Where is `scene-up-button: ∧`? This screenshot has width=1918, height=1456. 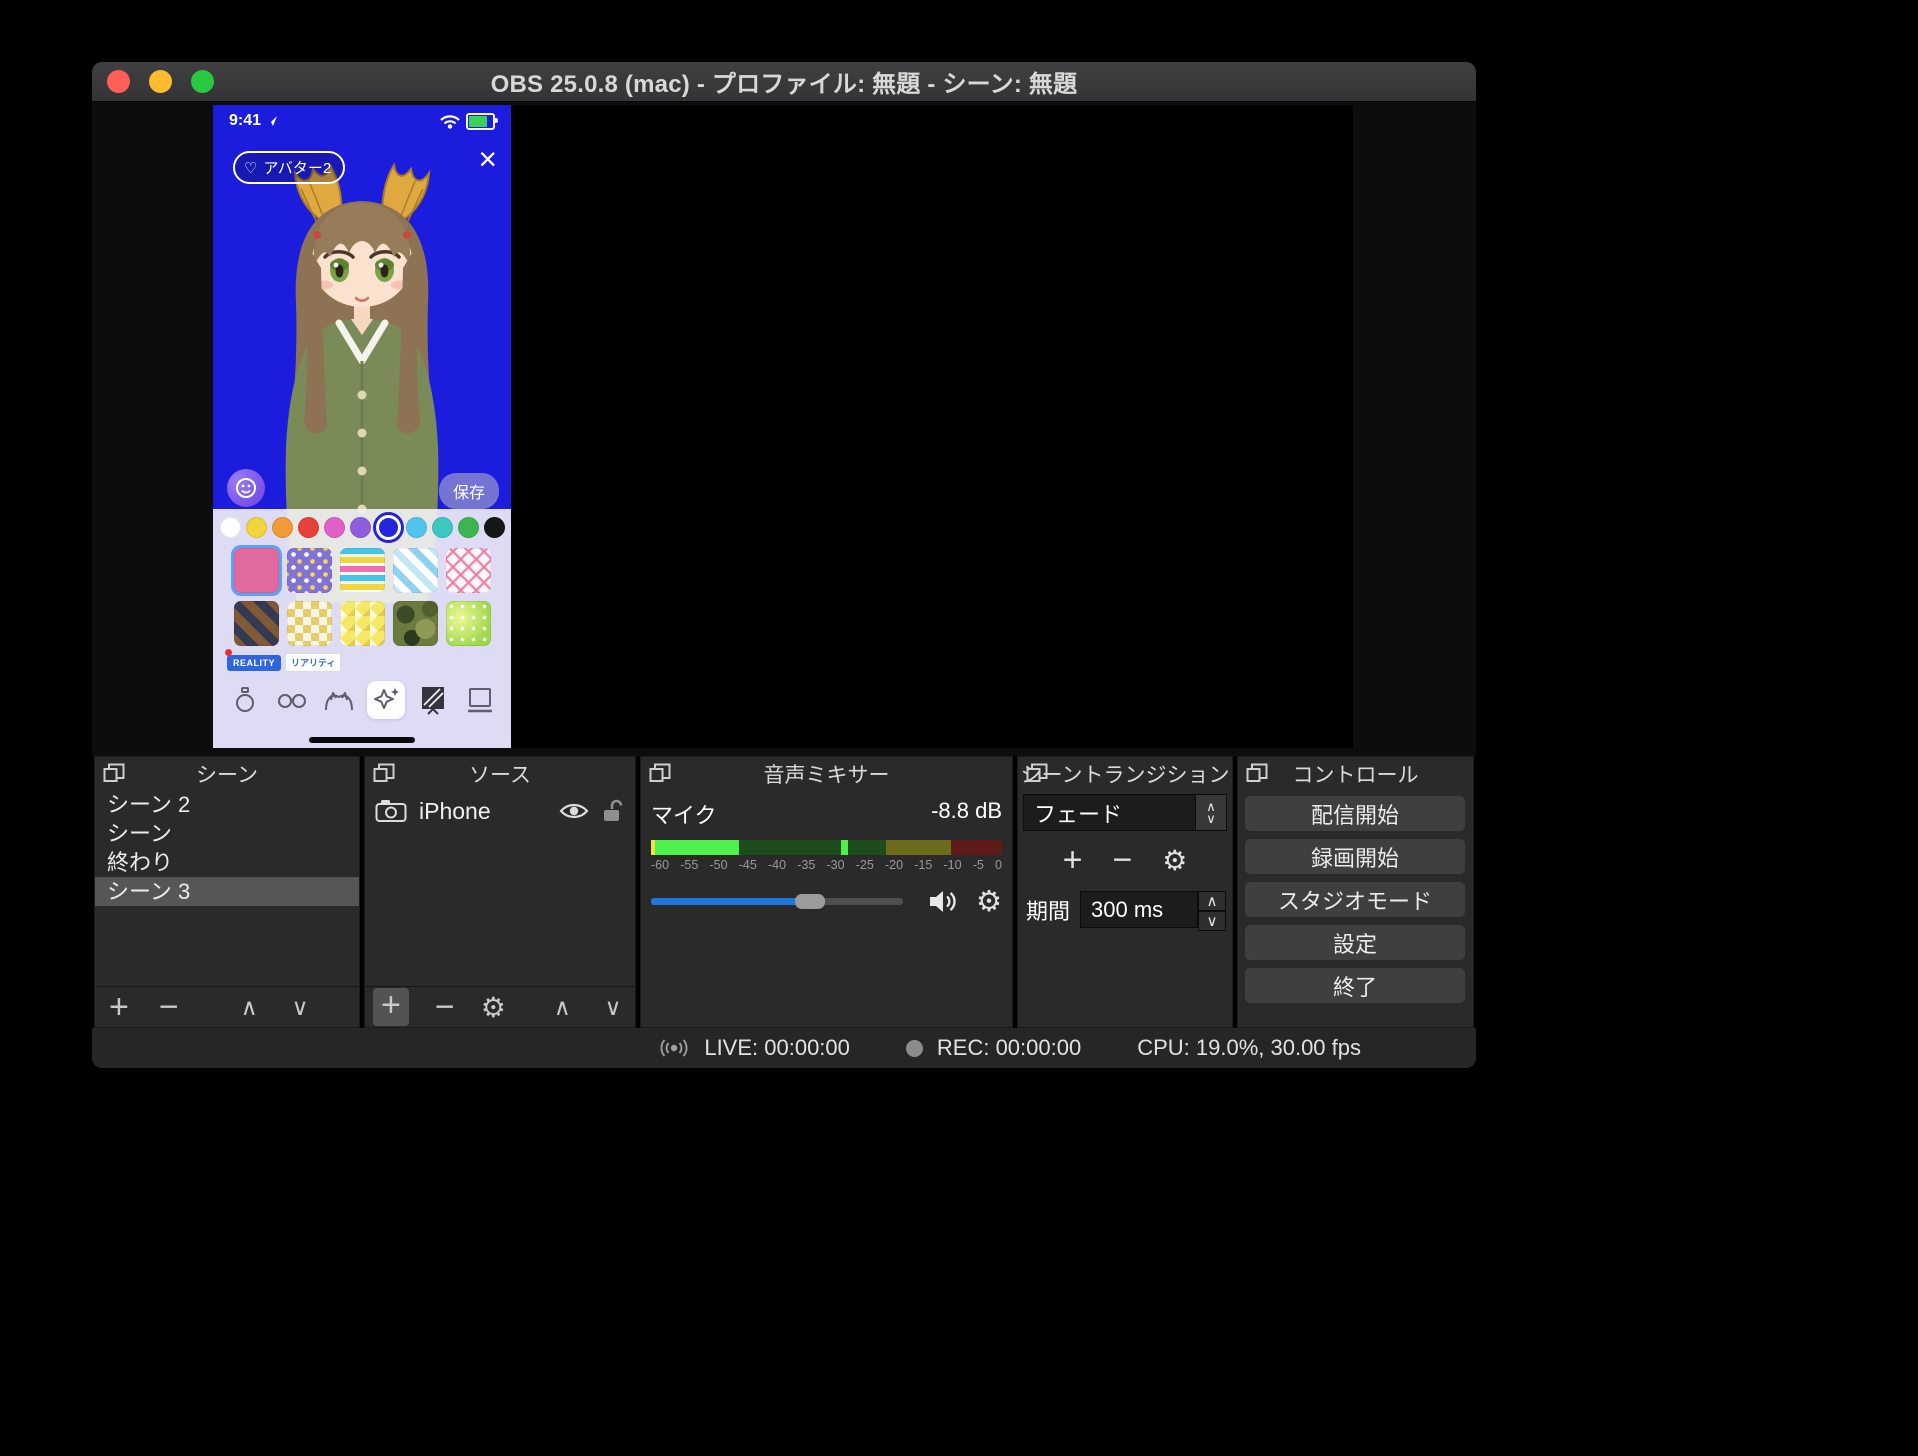
scene-up-button: ∧ is located at coordinates (249, 1007).